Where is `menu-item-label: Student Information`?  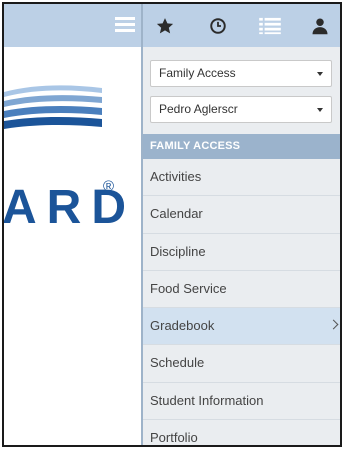 menu-item-label: Student Information is located at coordinates (207, 400).